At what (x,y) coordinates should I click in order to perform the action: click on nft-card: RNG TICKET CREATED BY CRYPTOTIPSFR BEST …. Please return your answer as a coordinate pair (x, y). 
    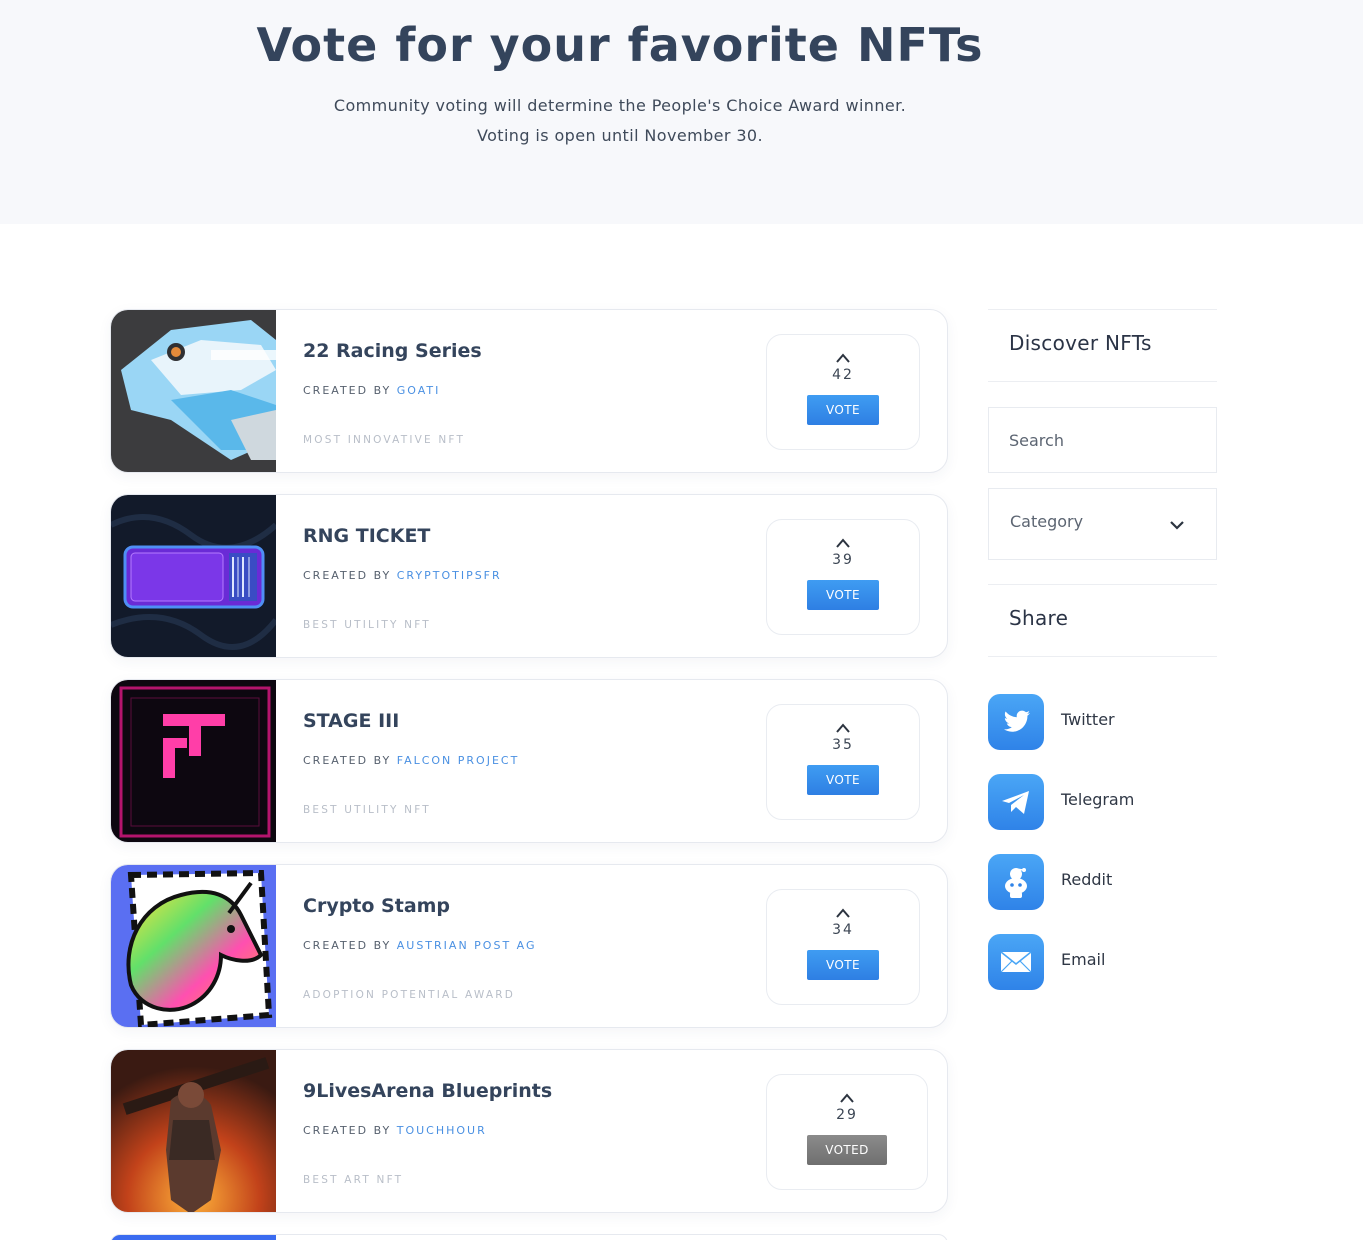
    Looking at the image, I should click on (529, 576).